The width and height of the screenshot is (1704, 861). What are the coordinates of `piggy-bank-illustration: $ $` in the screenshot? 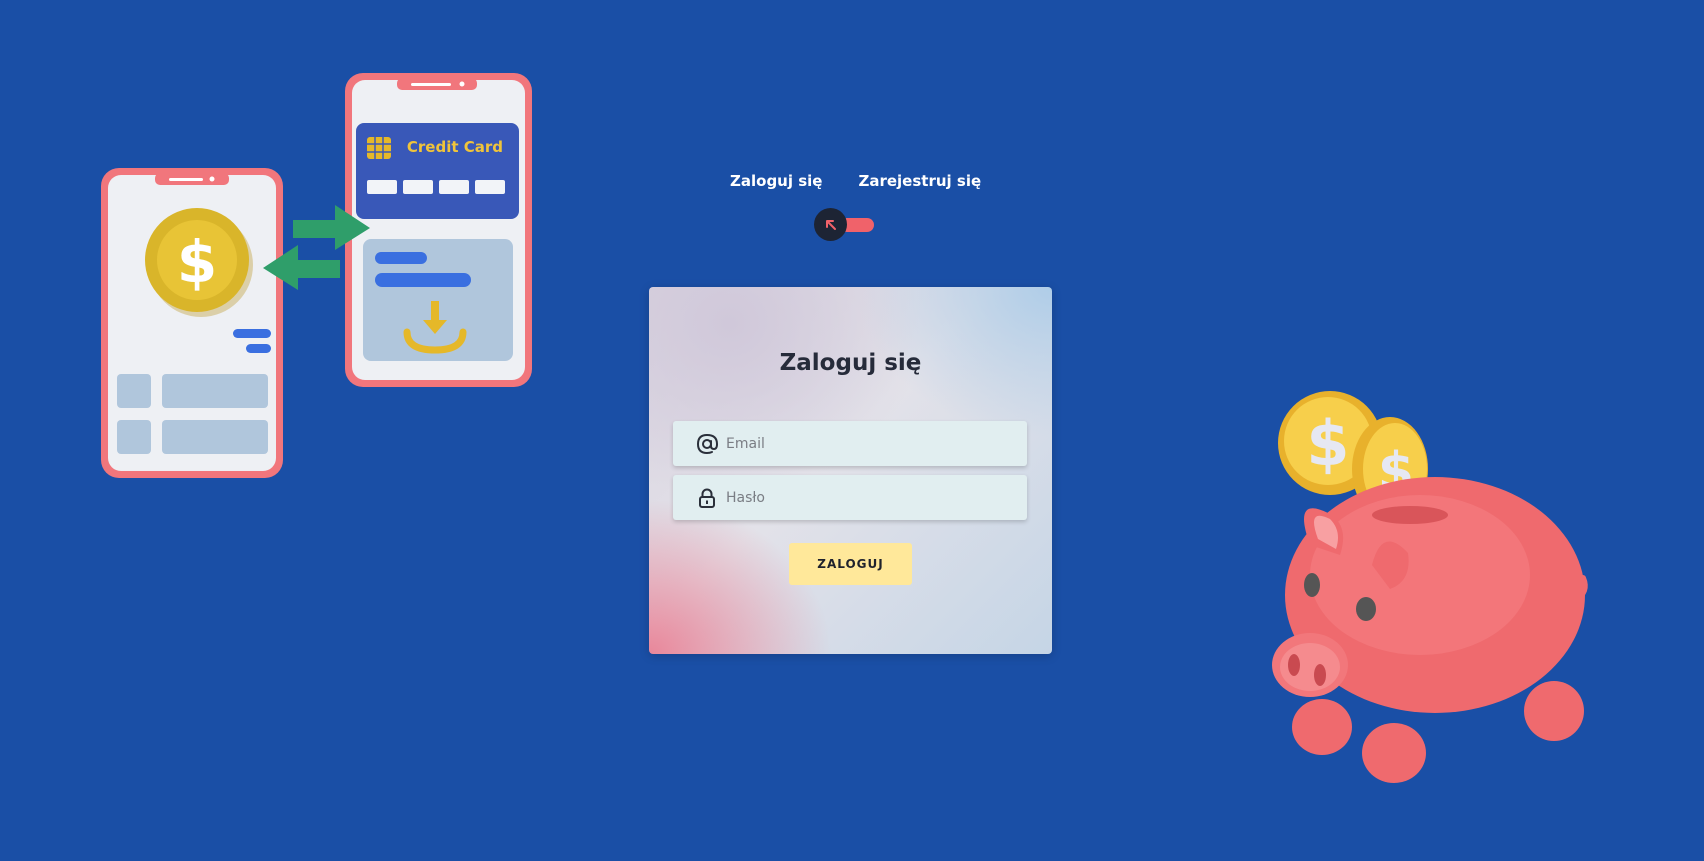 It's located at (1430, 587).